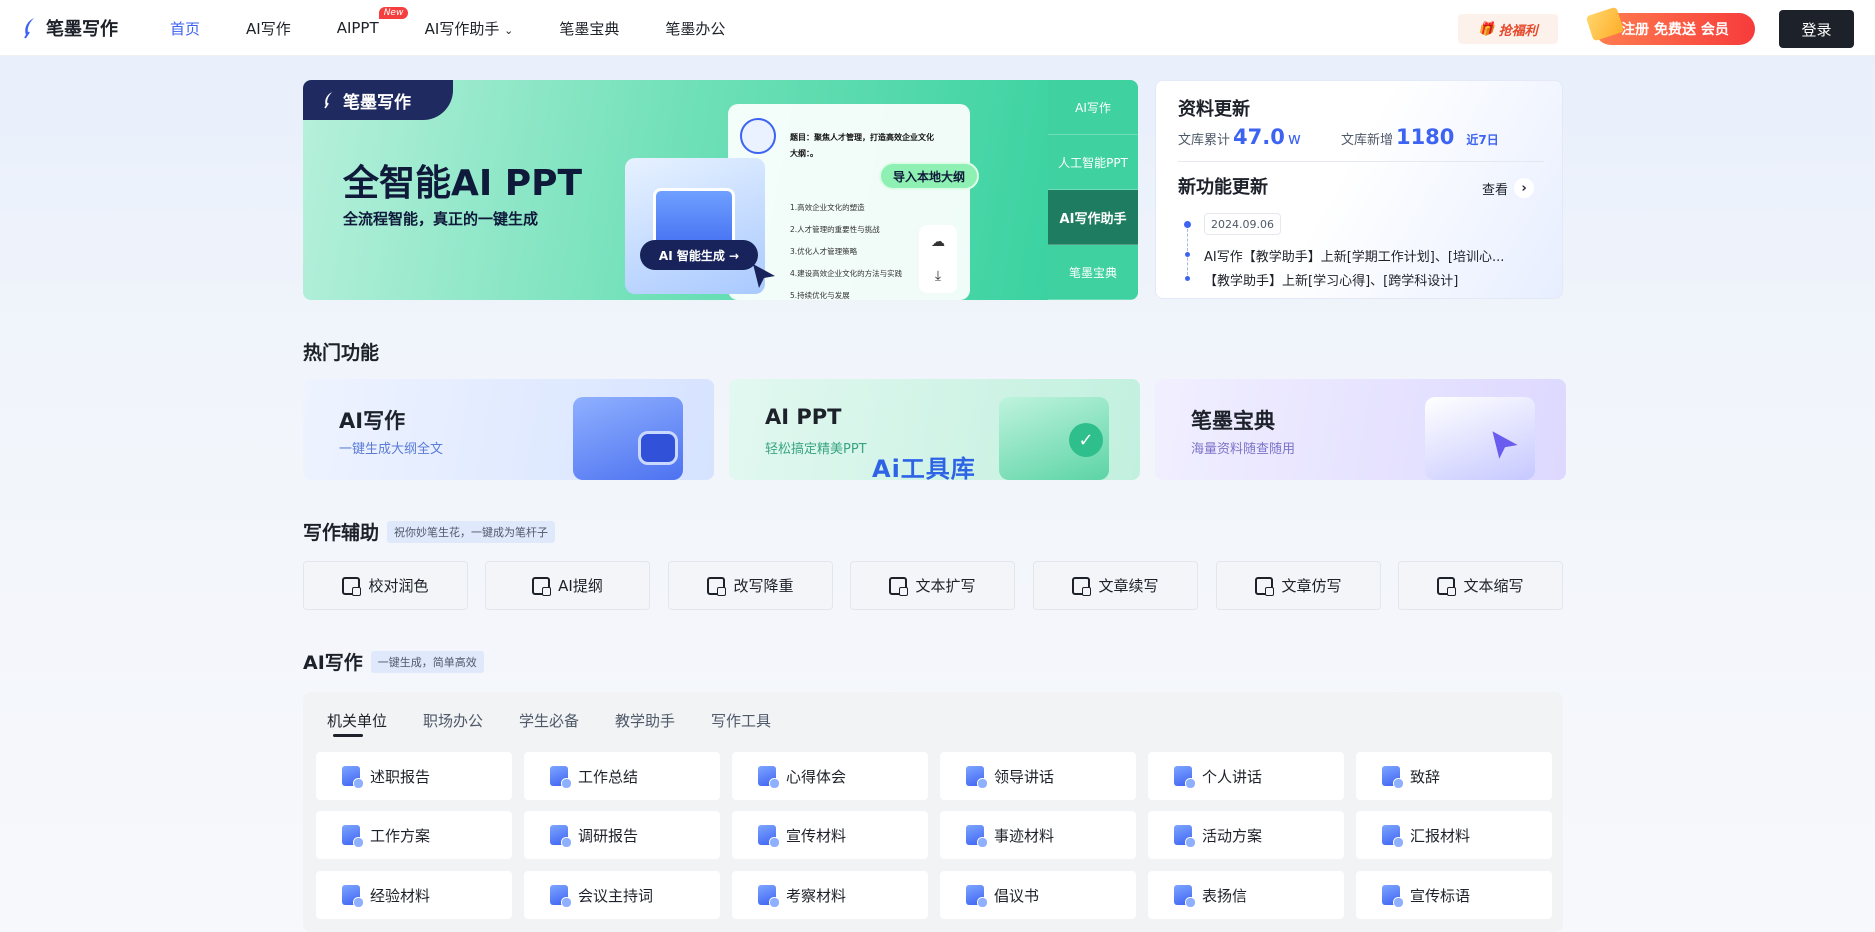  What do you see at coordinates (398, 586) in the screenshot?
I see `assist-label: 校对润色` at bounding box center [398, 586].